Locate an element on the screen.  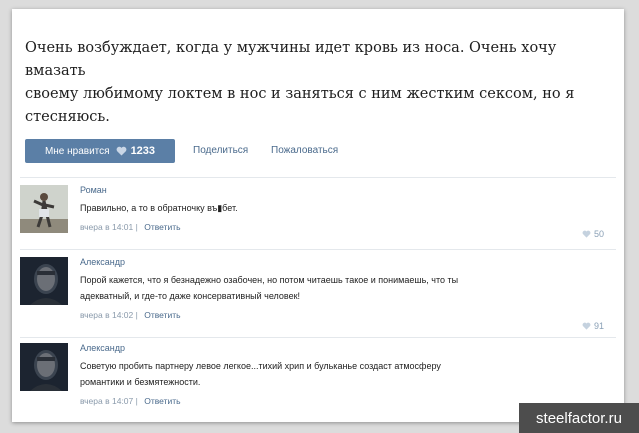
comment-time: вчера в 14:07 is located at coordinates (106, 401).